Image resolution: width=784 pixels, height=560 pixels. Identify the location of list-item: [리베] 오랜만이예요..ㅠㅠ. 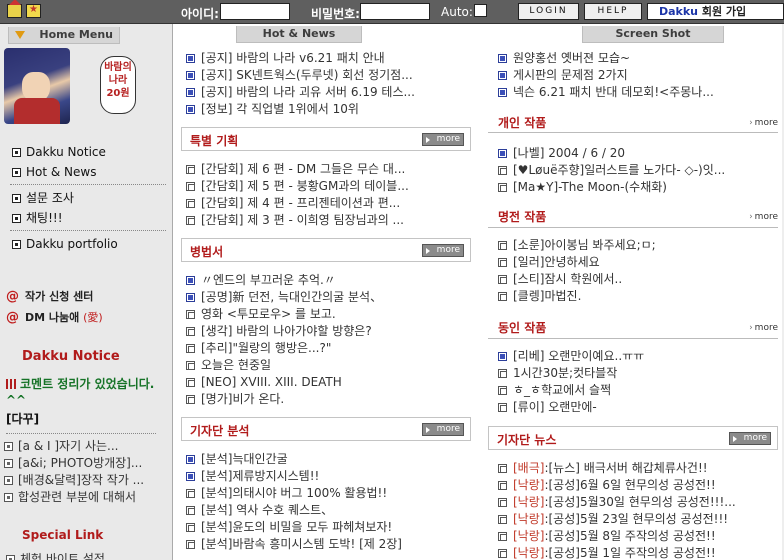
(639, 356).